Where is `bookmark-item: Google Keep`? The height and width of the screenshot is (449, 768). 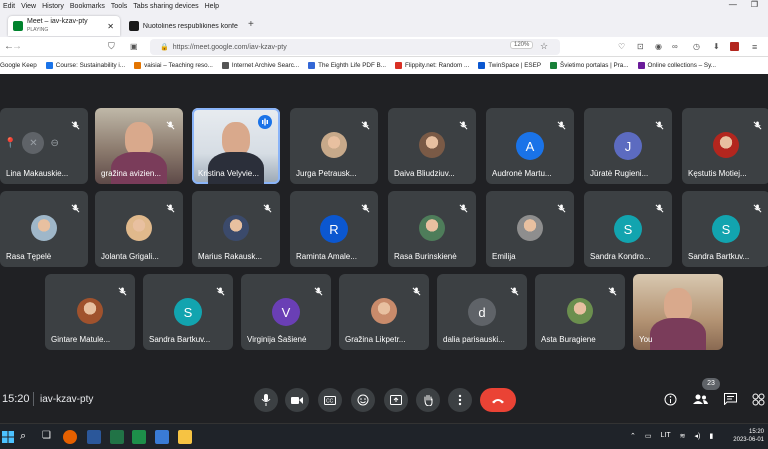 bookmark-item: Google Keep is located at coordinates (18, 65).